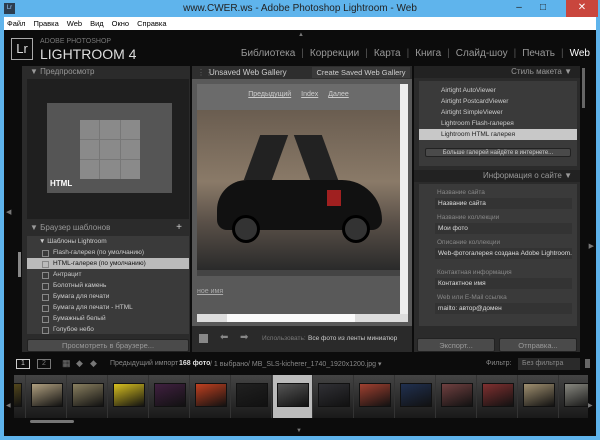  I want to click on style-item: Airtight PostcardViewer, so click(498, 101).